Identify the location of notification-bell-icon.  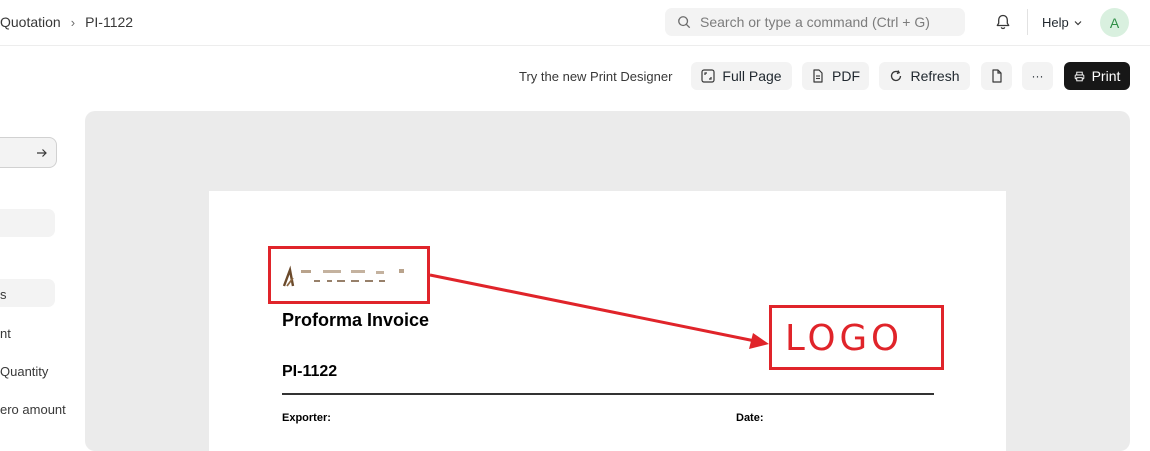
(1003, 22).